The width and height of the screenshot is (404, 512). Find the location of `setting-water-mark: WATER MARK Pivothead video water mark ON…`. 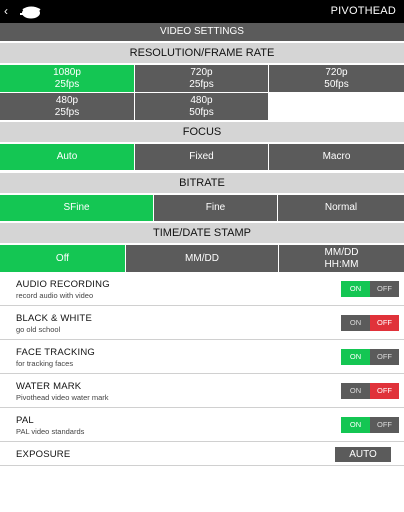

setting-water-mark: WATER MARK Pivothead video water mark ON… is located at coordinates (202, 391).